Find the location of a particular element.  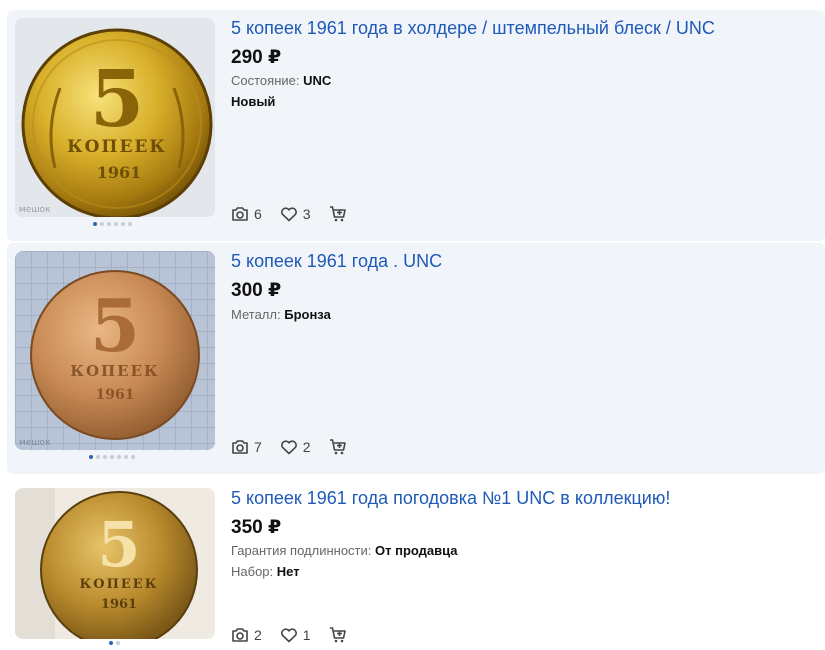

listing-stats: 2 1 is located at coordinates (298, 635).